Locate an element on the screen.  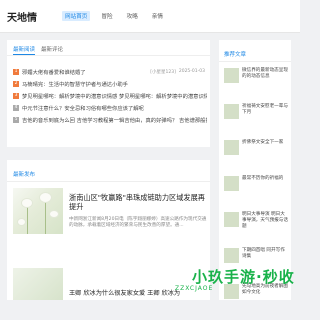
tab-latest-reading: 最新阅读 is located at coordinates (24, 50).